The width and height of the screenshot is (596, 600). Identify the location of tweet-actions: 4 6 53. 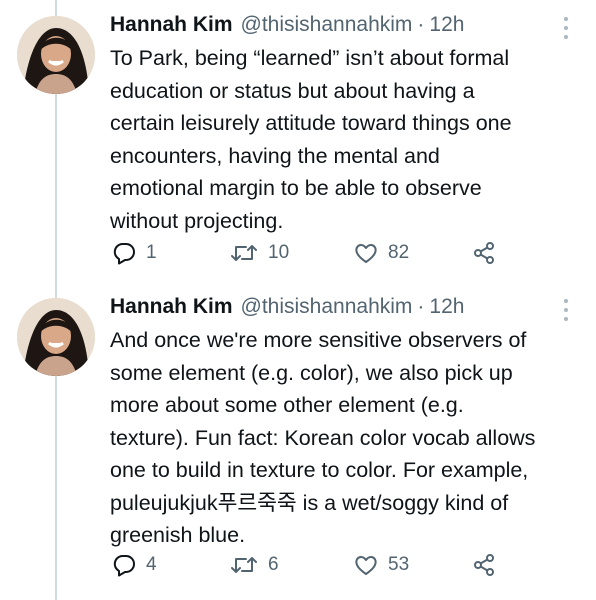
(312, 565).